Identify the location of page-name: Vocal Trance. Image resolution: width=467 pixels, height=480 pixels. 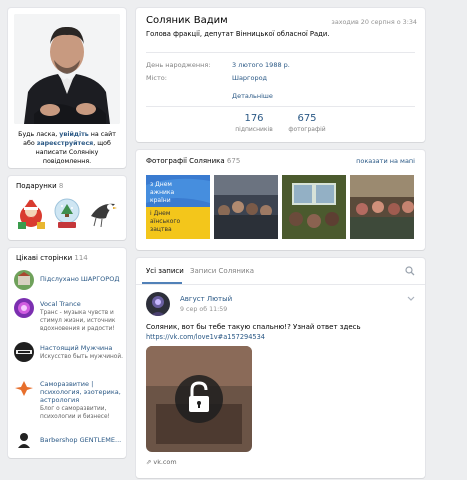
(82, 304).